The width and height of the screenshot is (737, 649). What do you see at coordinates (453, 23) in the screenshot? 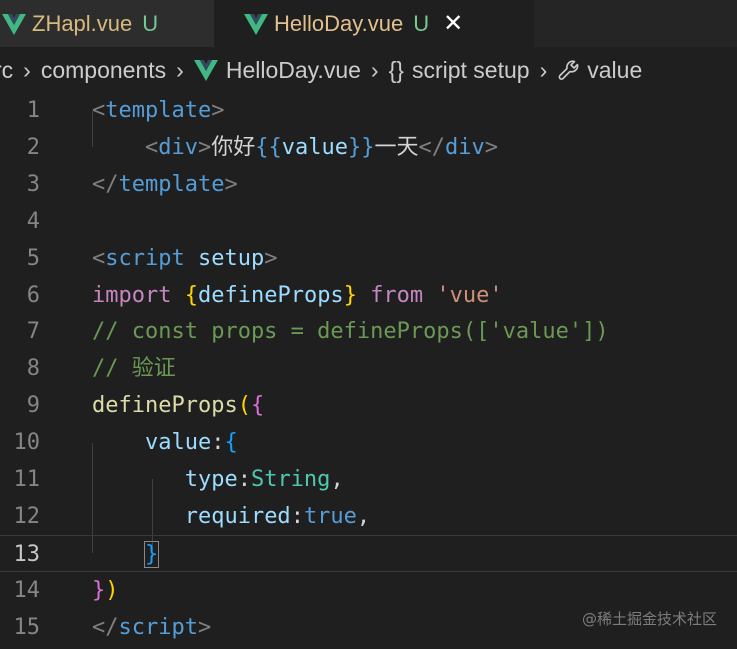
I see `close-icon: ✕` at bounding box center [453, 23].